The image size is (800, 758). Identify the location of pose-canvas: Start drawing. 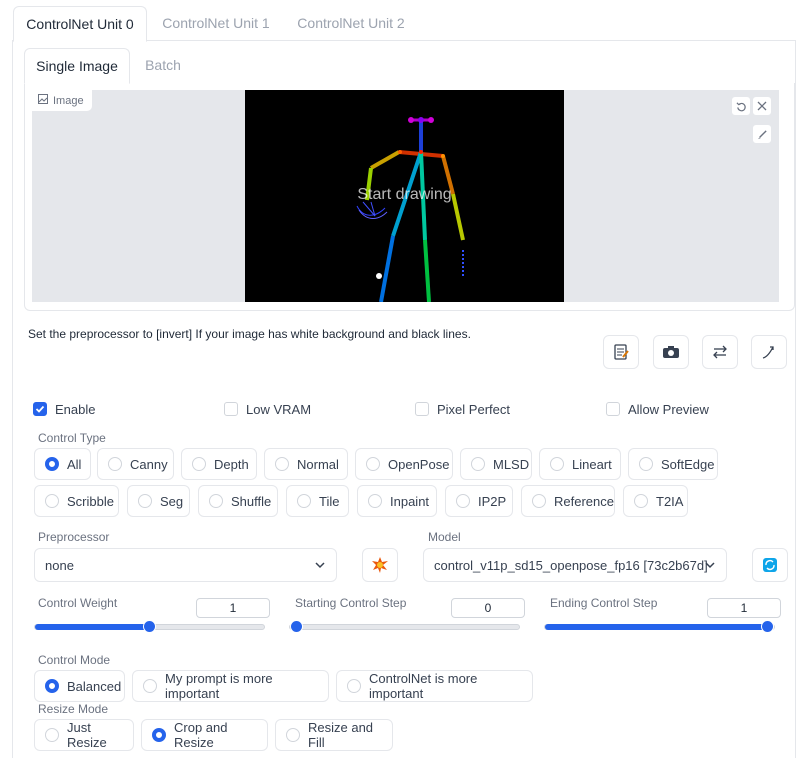
(404, 196).